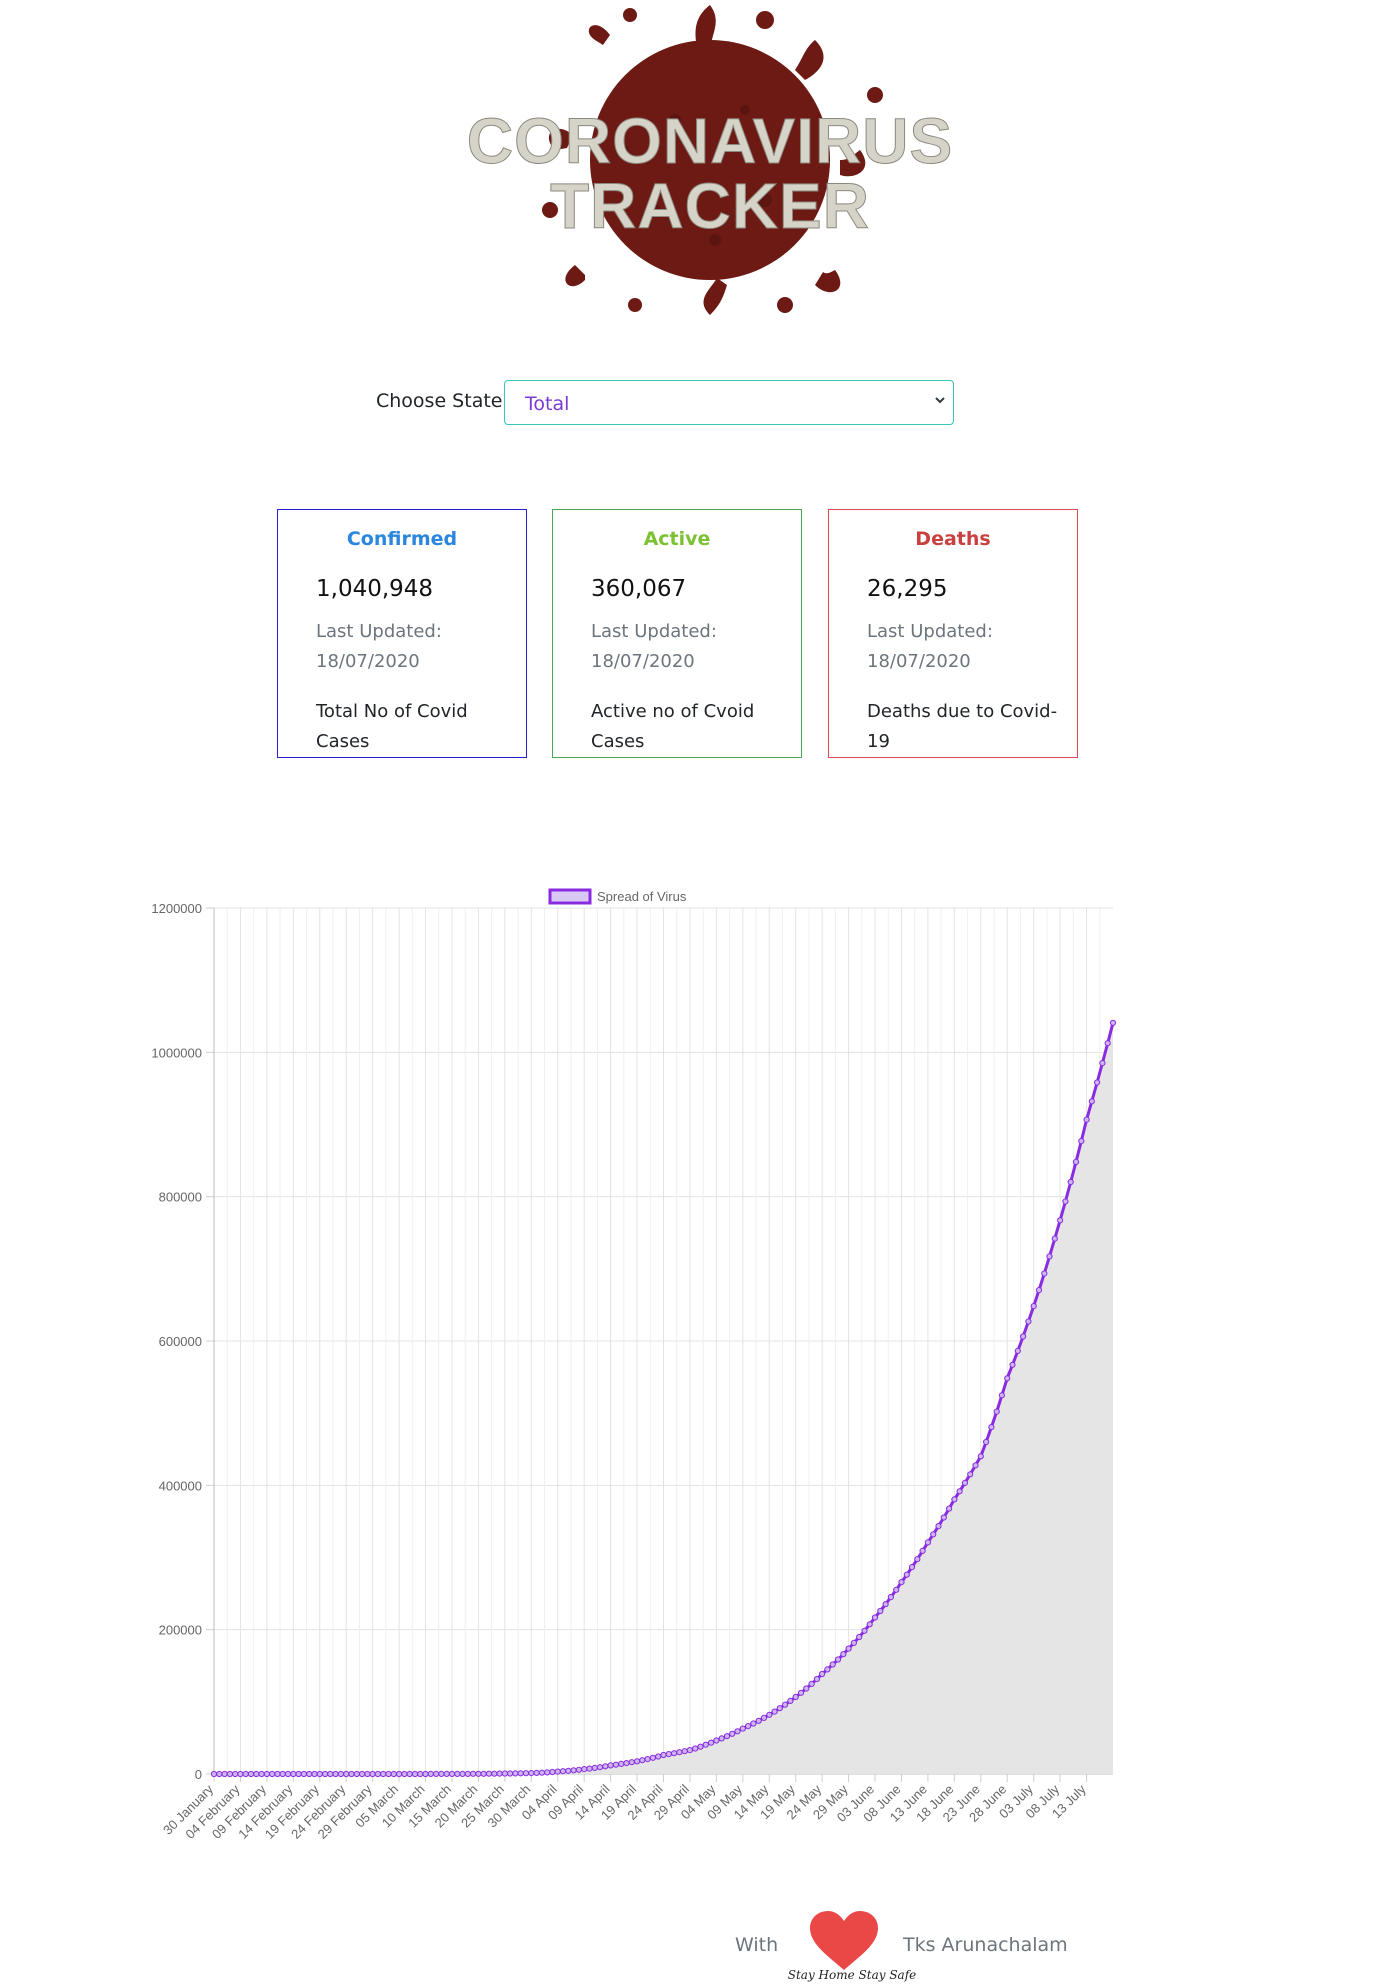  Describe the element at coordinates (180, 1341) in the screenshot. I see `y-tick-label: 600000` at that location.